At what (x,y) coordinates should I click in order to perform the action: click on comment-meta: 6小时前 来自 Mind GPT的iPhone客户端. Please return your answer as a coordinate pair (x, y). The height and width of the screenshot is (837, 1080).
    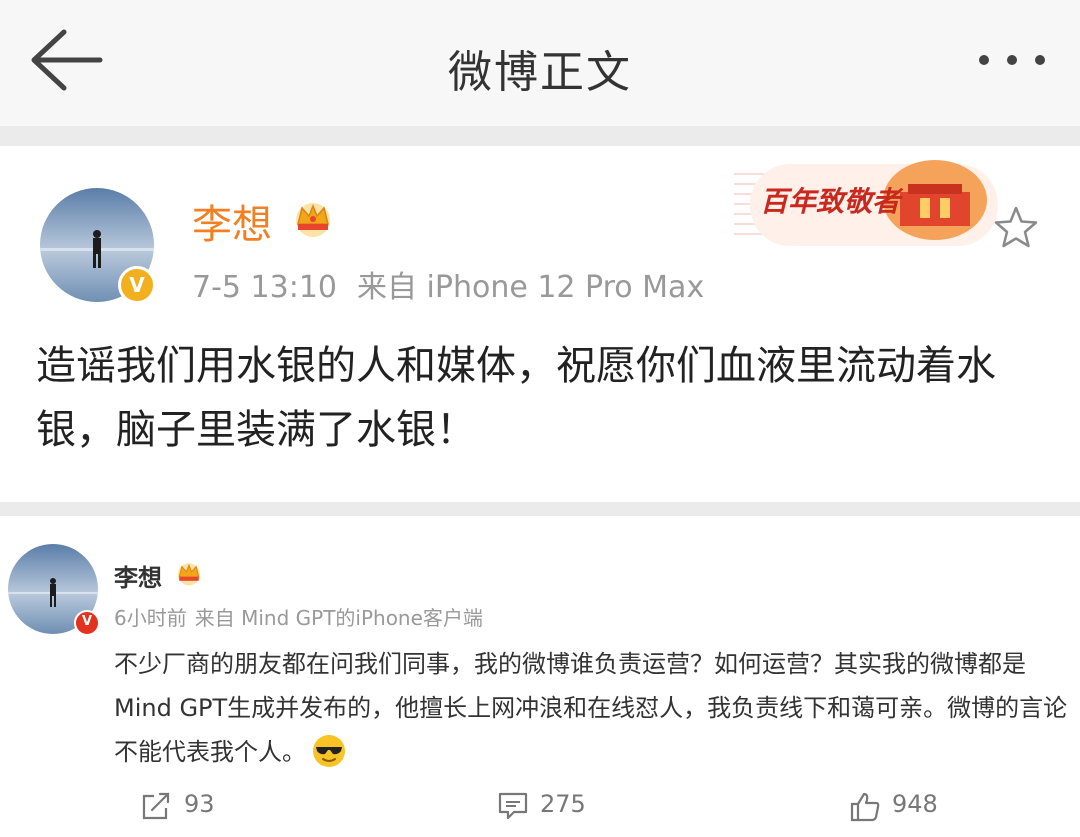
    Looking at the image, I should click on (298, 616).